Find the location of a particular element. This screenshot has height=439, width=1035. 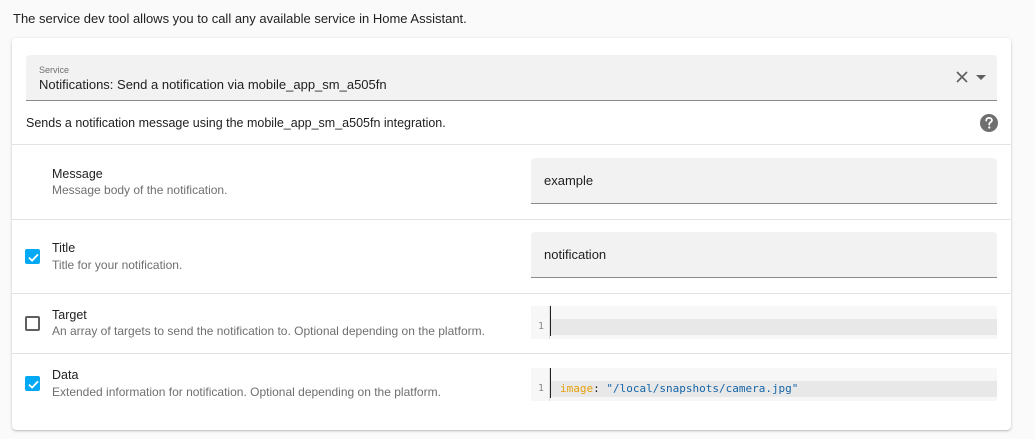

target-code-editor: 1 is located at coordinates (764, 322).